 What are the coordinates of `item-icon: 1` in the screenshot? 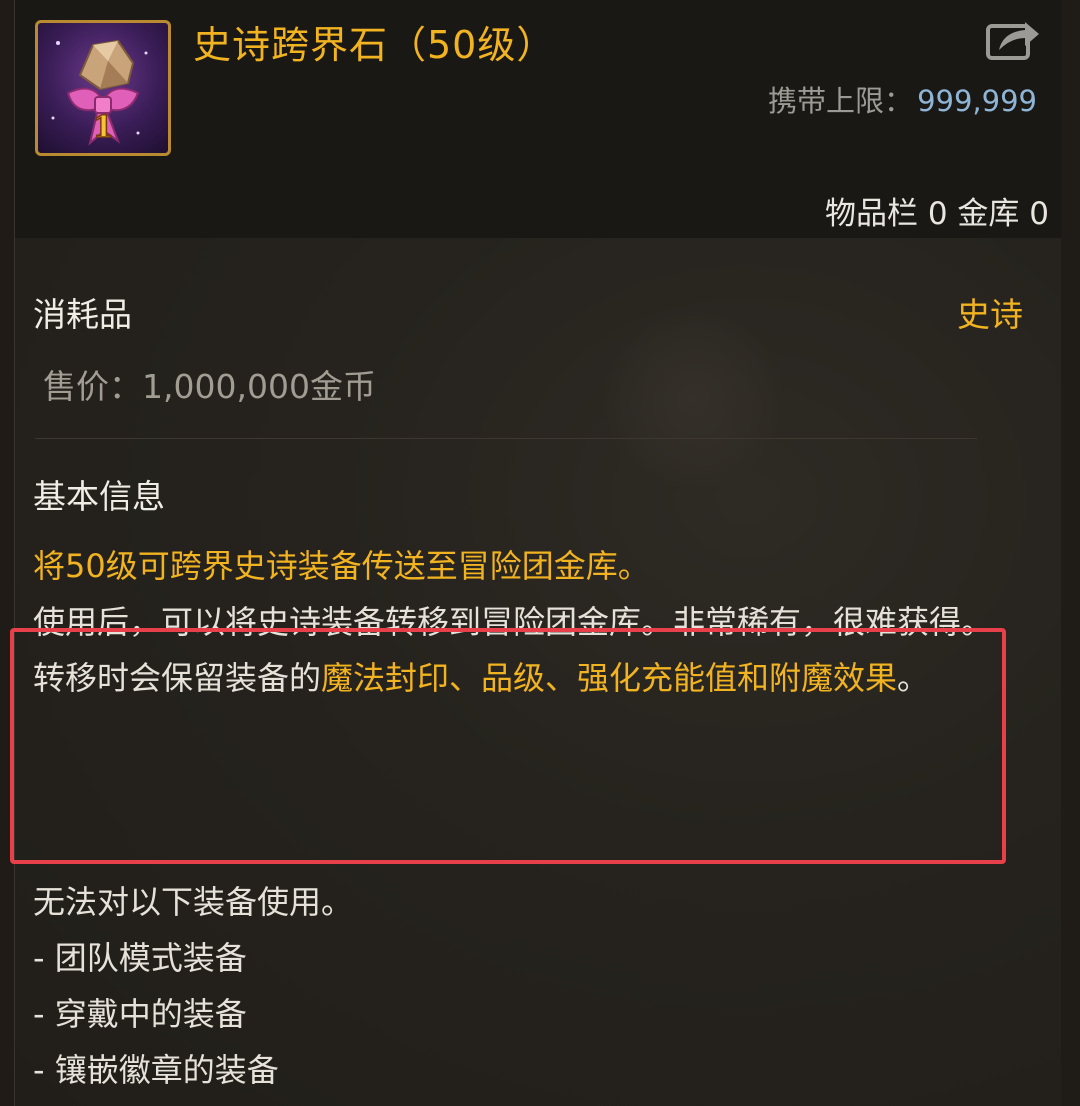 It's located at (103, 88).